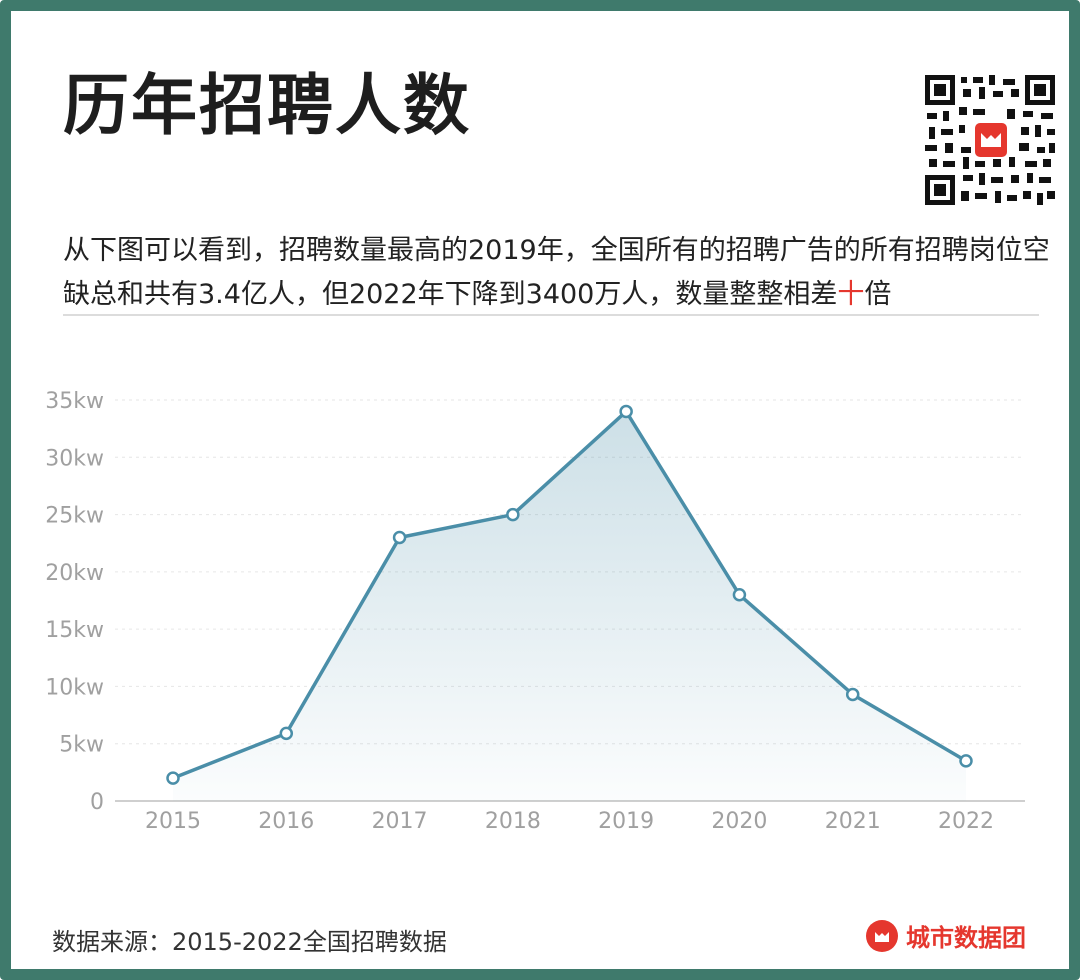  What do you see at coordinates (173, 821) in the screenshot?
I see `x-tick-label: 2015` at bounding box center [173, 821].